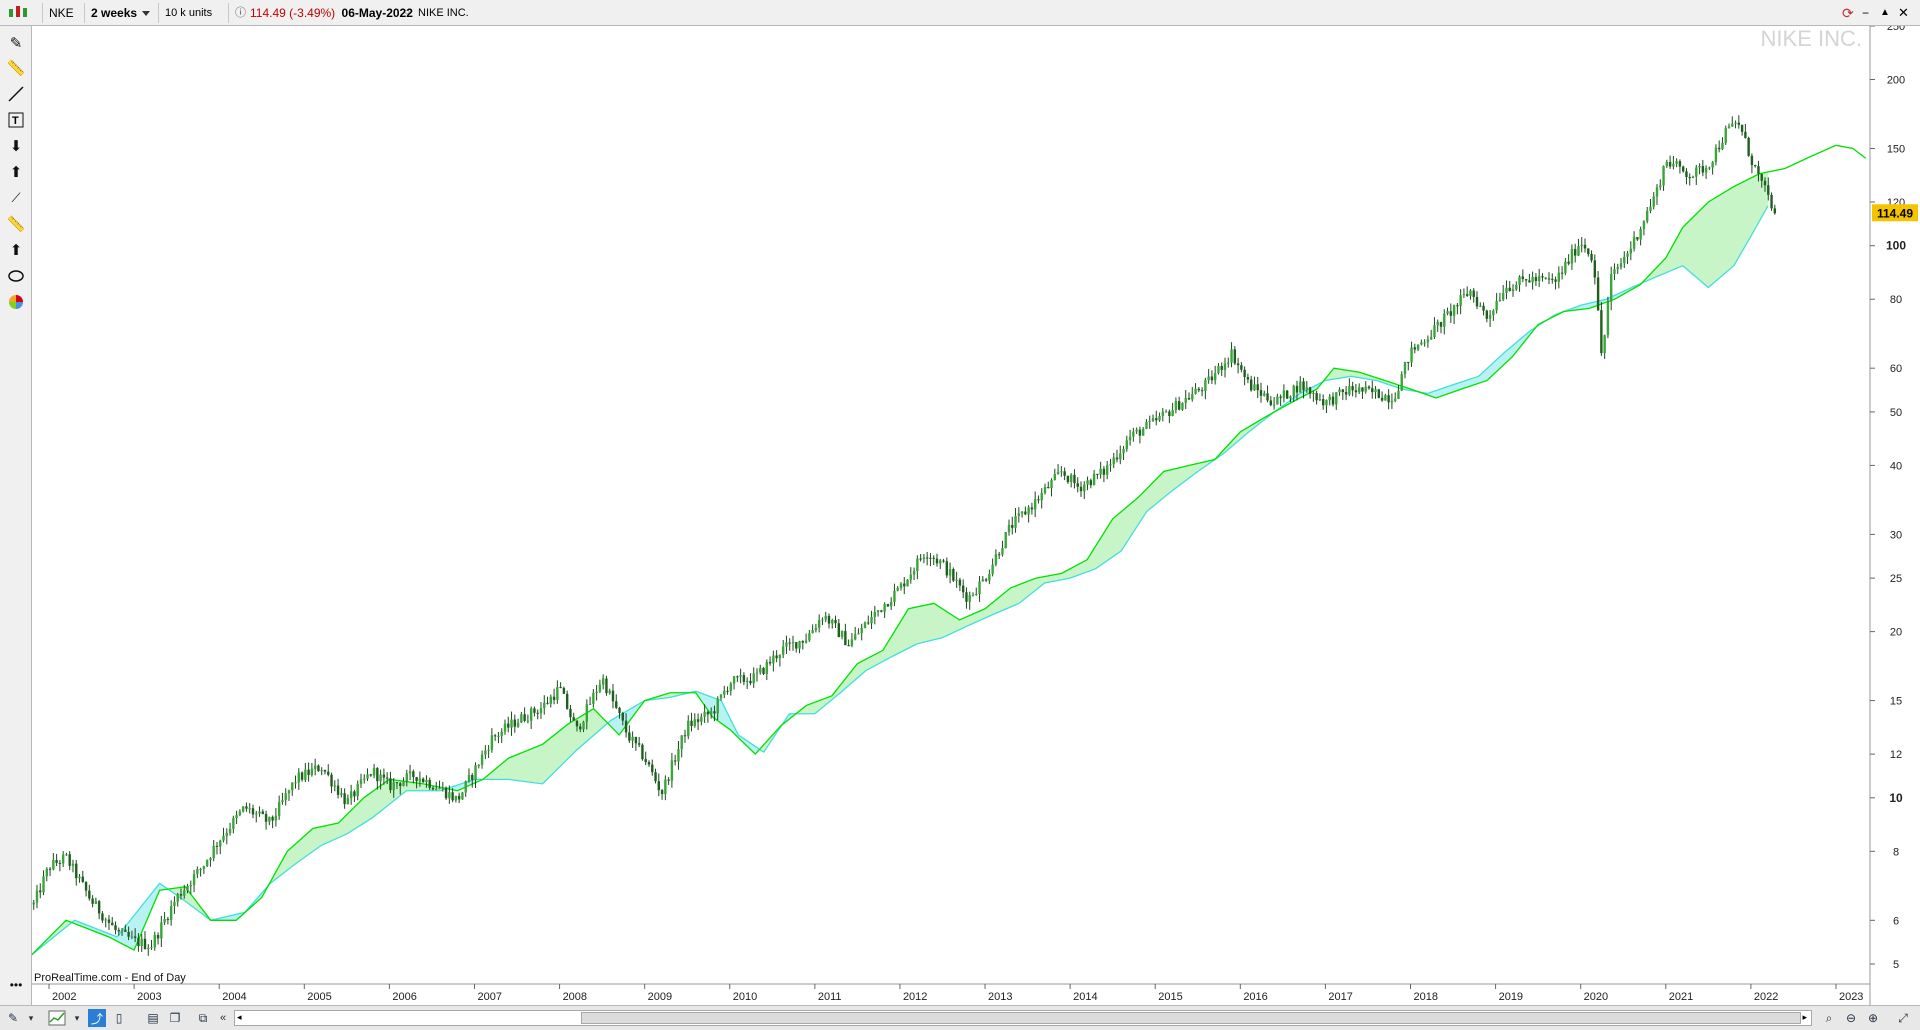 The image size is (1920, 1030). I want to click on units-selector: 10 k units, so click(191, 19).